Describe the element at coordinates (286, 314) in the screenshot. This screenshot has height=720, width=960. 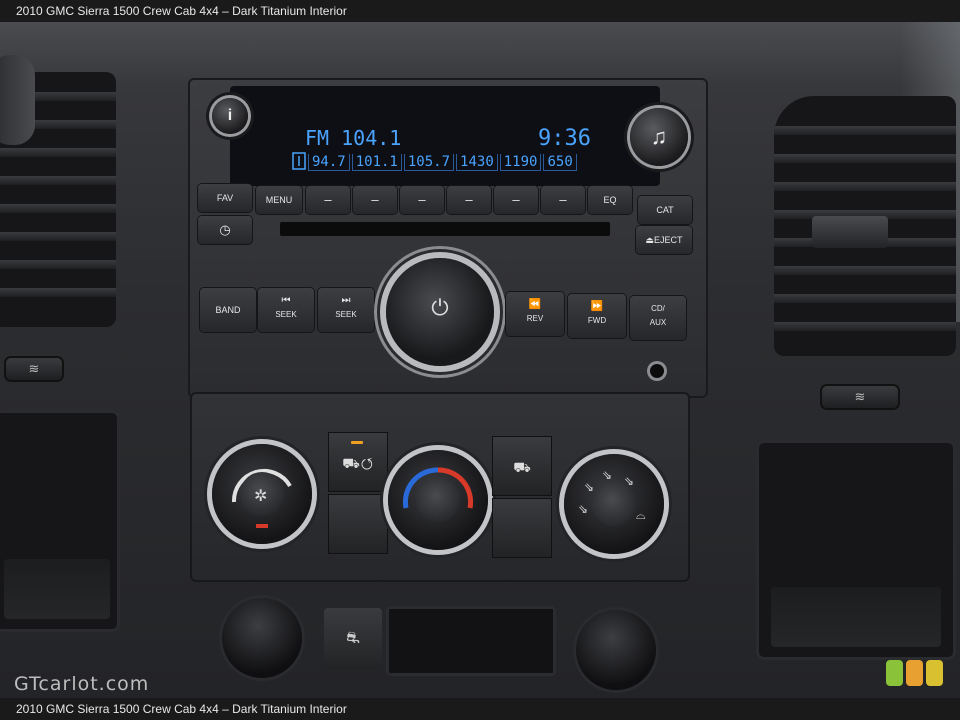
I see `seek-back-label: SEEK` at that location.